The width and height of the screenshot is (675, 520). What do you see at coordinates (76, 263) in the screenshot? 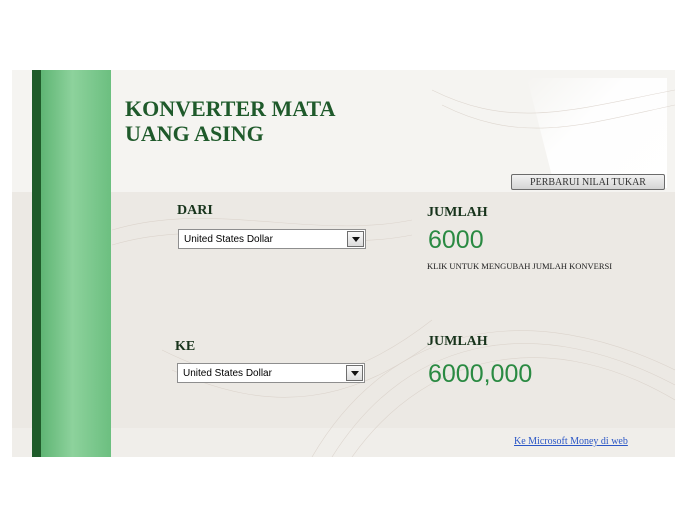
I see `left-green-band` at bounding box center [76, 263].